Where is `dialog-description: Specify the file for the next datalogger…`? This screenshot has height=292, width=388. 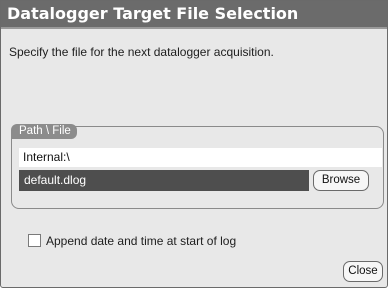
dialog-description: Specify the file for the next datalogger… is located at coordinates (141, 52).